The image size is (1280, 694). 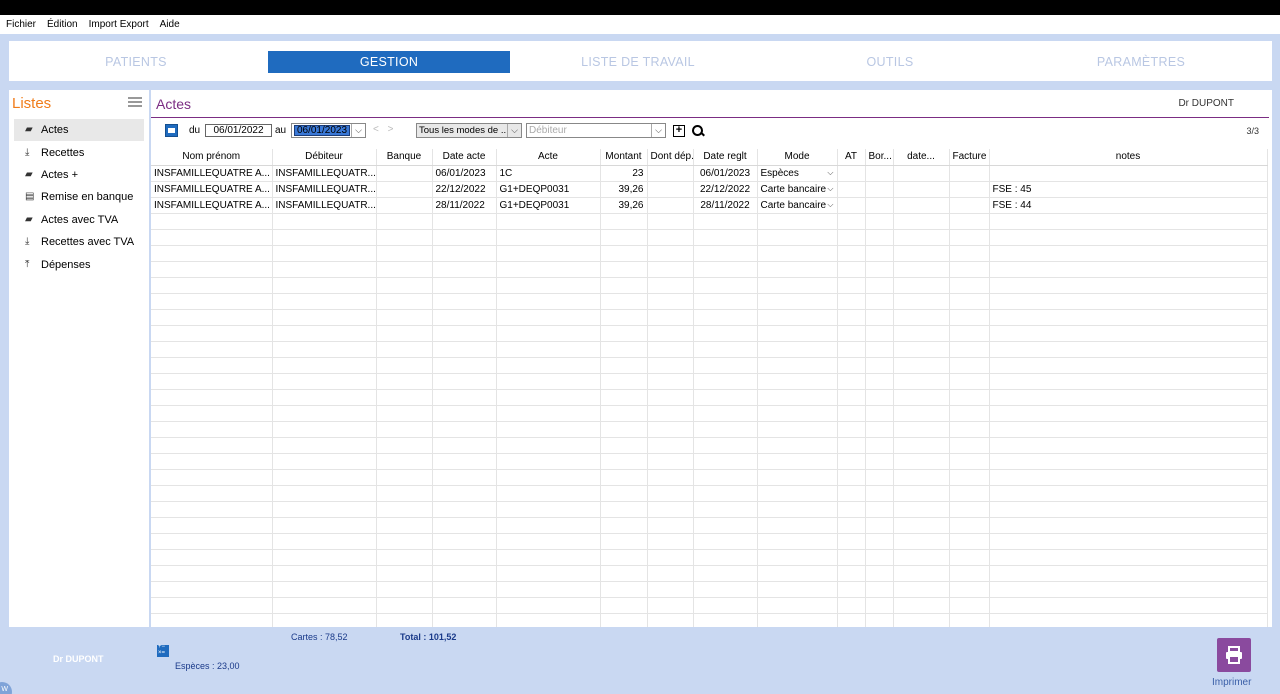 I want to click on column-header: notes, so click(x=1128, y=157).